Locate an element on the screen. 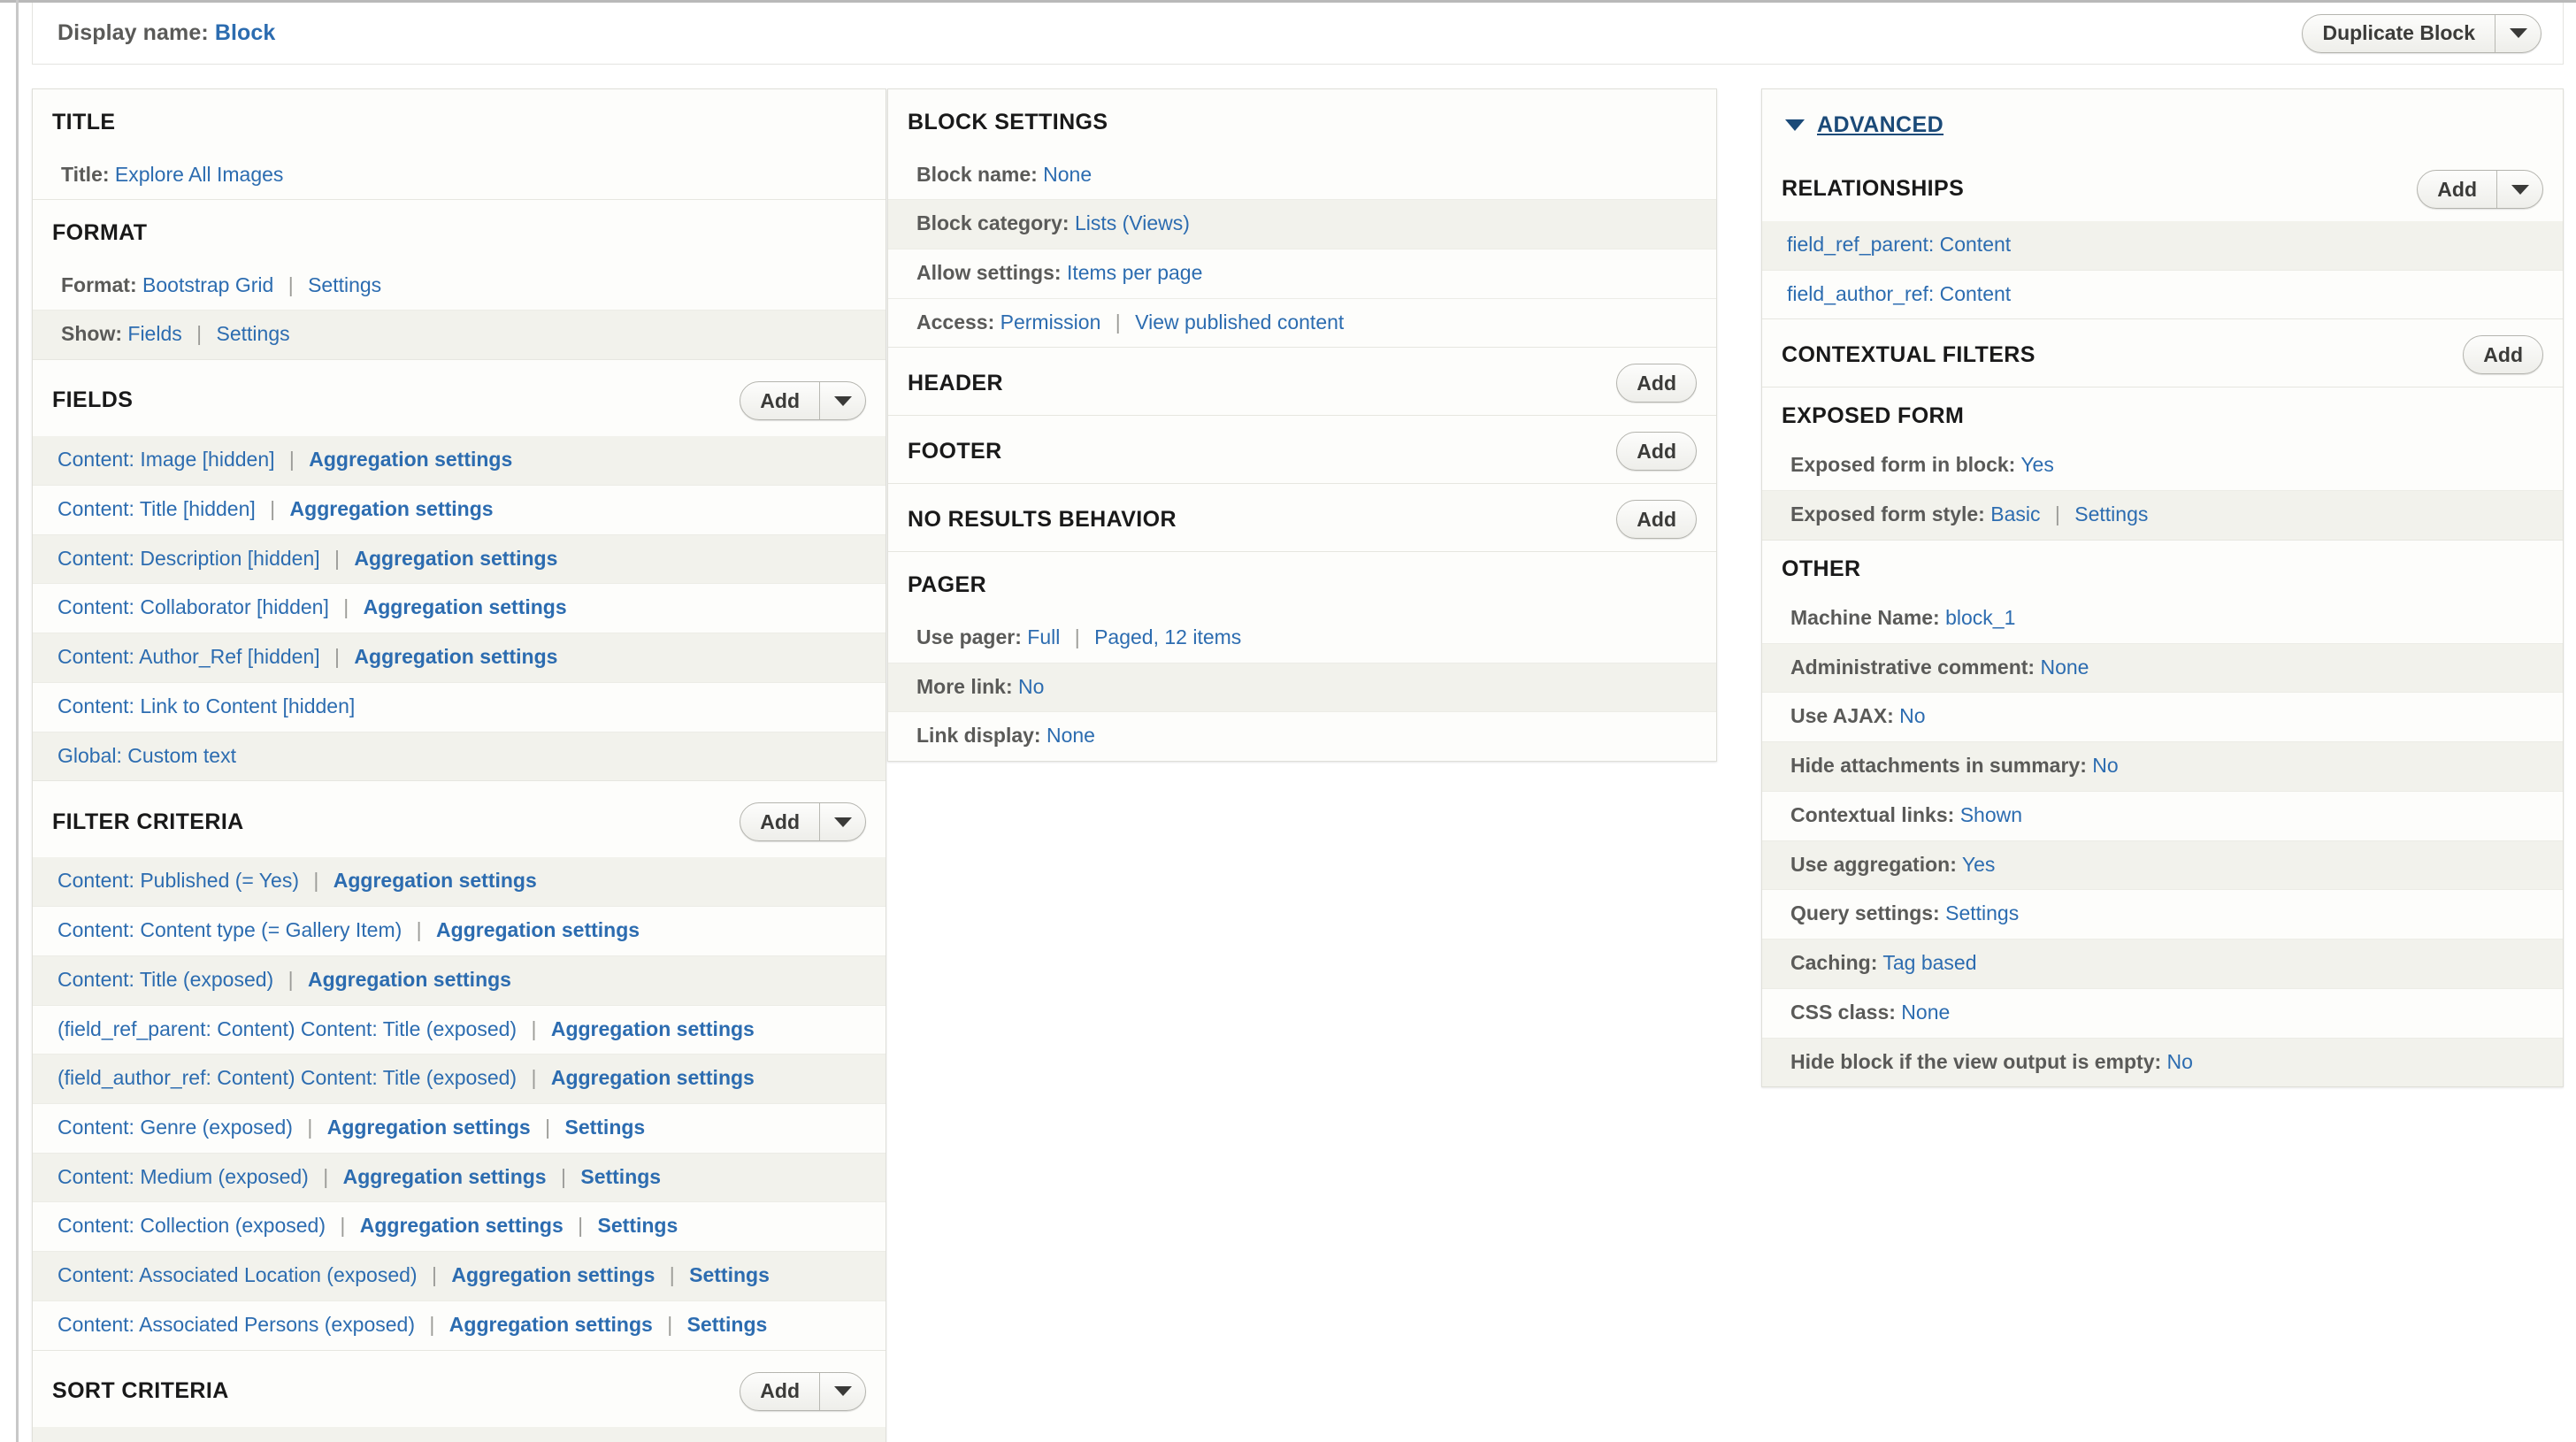 The width and height of the screenshot is (2576, 1442). filter-item-link: Content: Title (exposed) is located at coordinates (165, 979).